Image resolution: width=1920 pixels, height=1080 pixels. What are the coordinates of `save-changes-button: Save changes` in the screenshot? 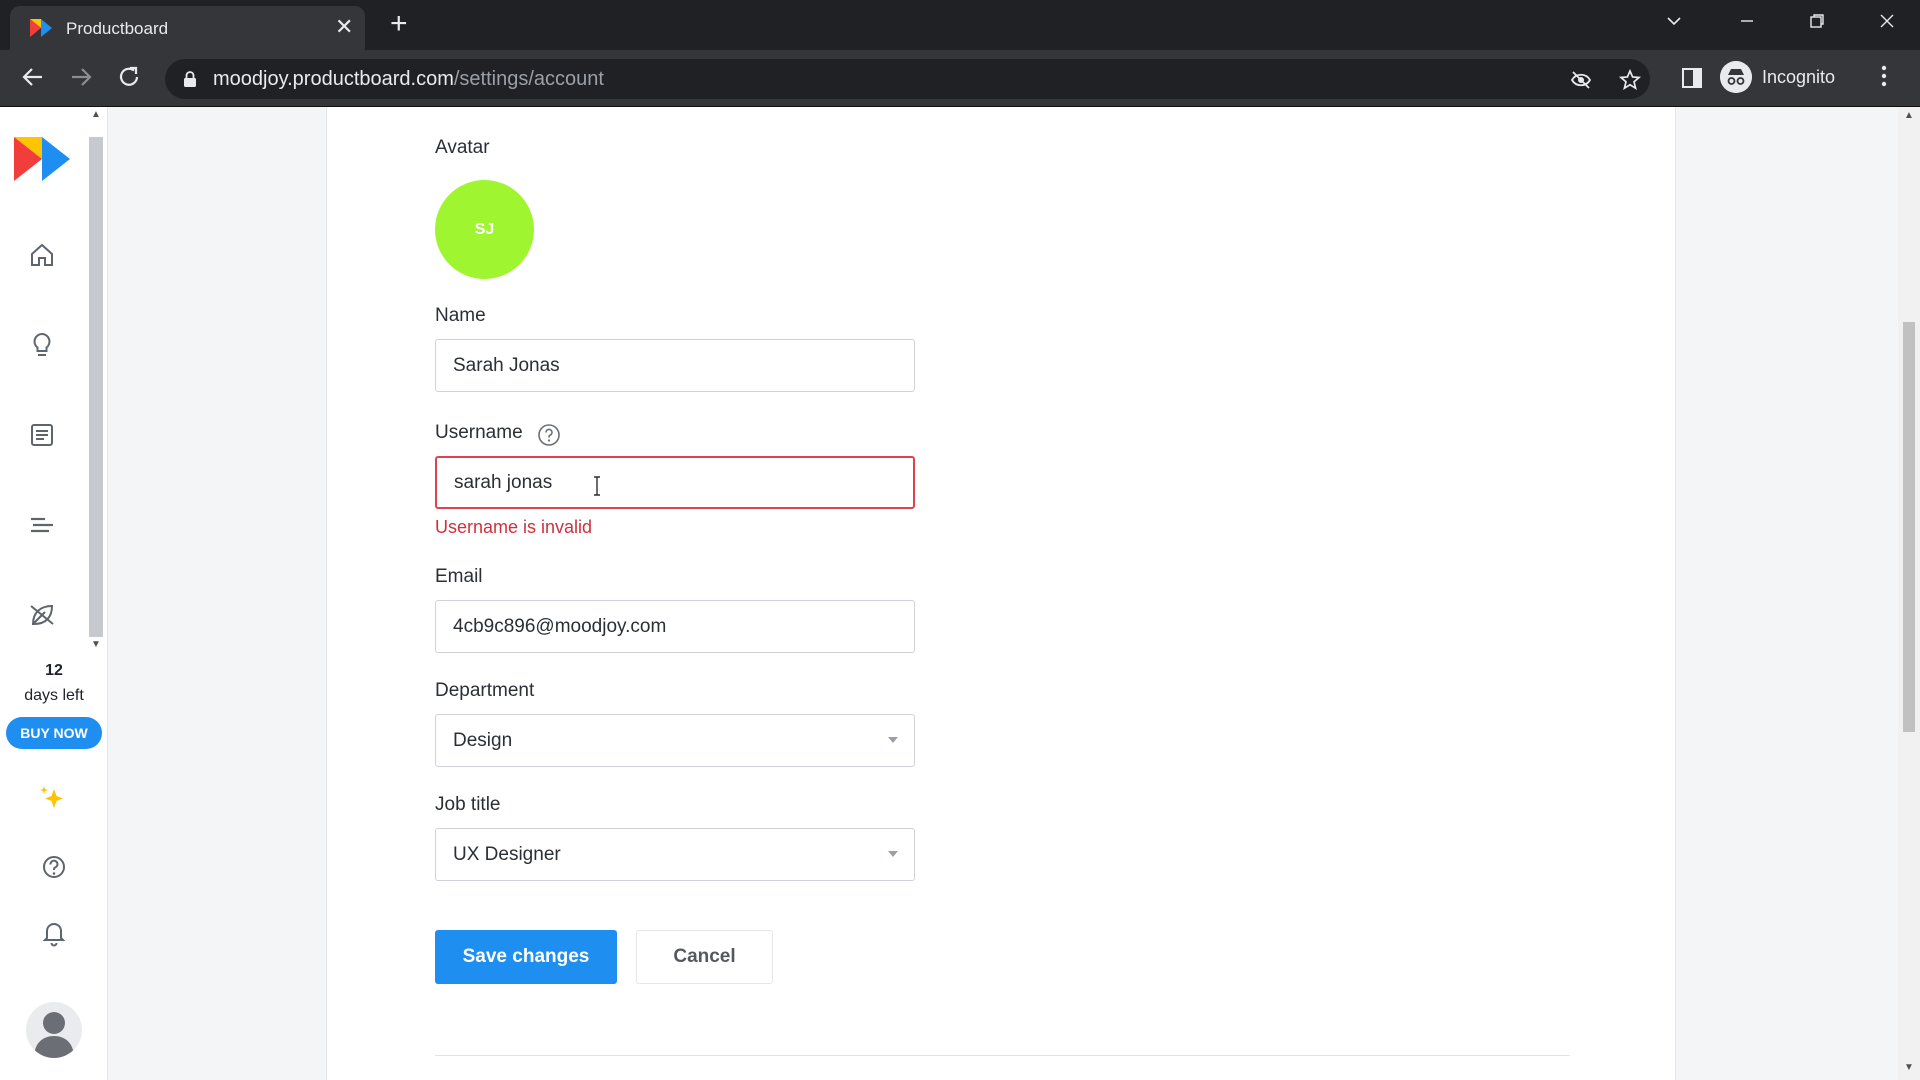 It's located at (526, 957).